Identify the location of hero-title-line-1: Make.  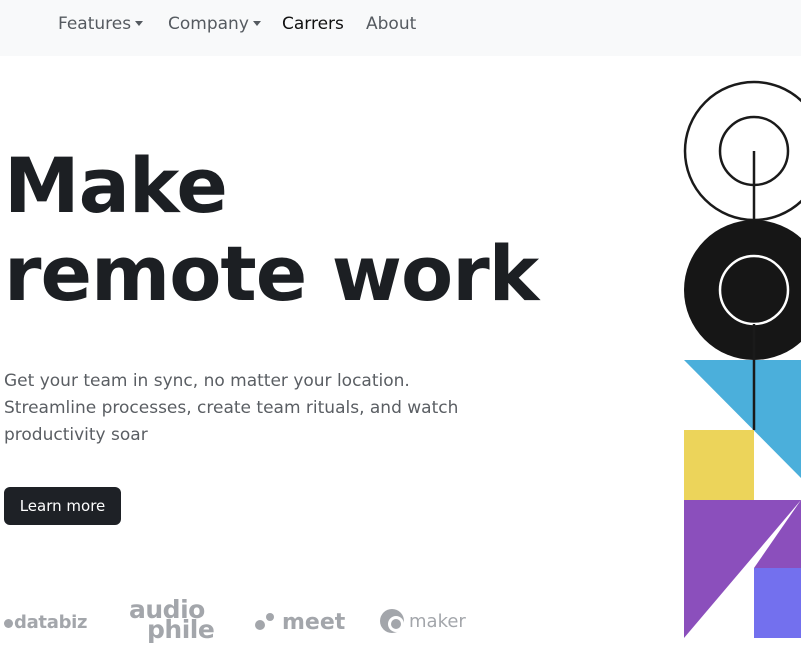
(116, 185).